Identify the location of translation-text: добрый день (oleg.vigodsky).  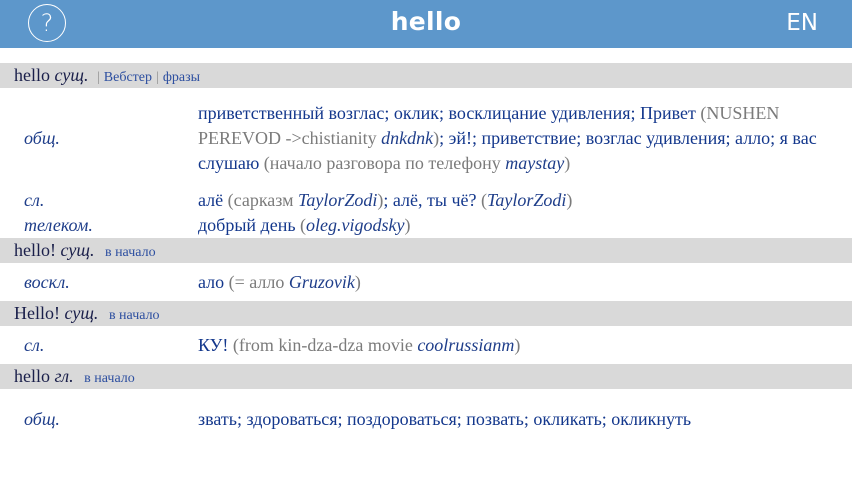
(513, 225).